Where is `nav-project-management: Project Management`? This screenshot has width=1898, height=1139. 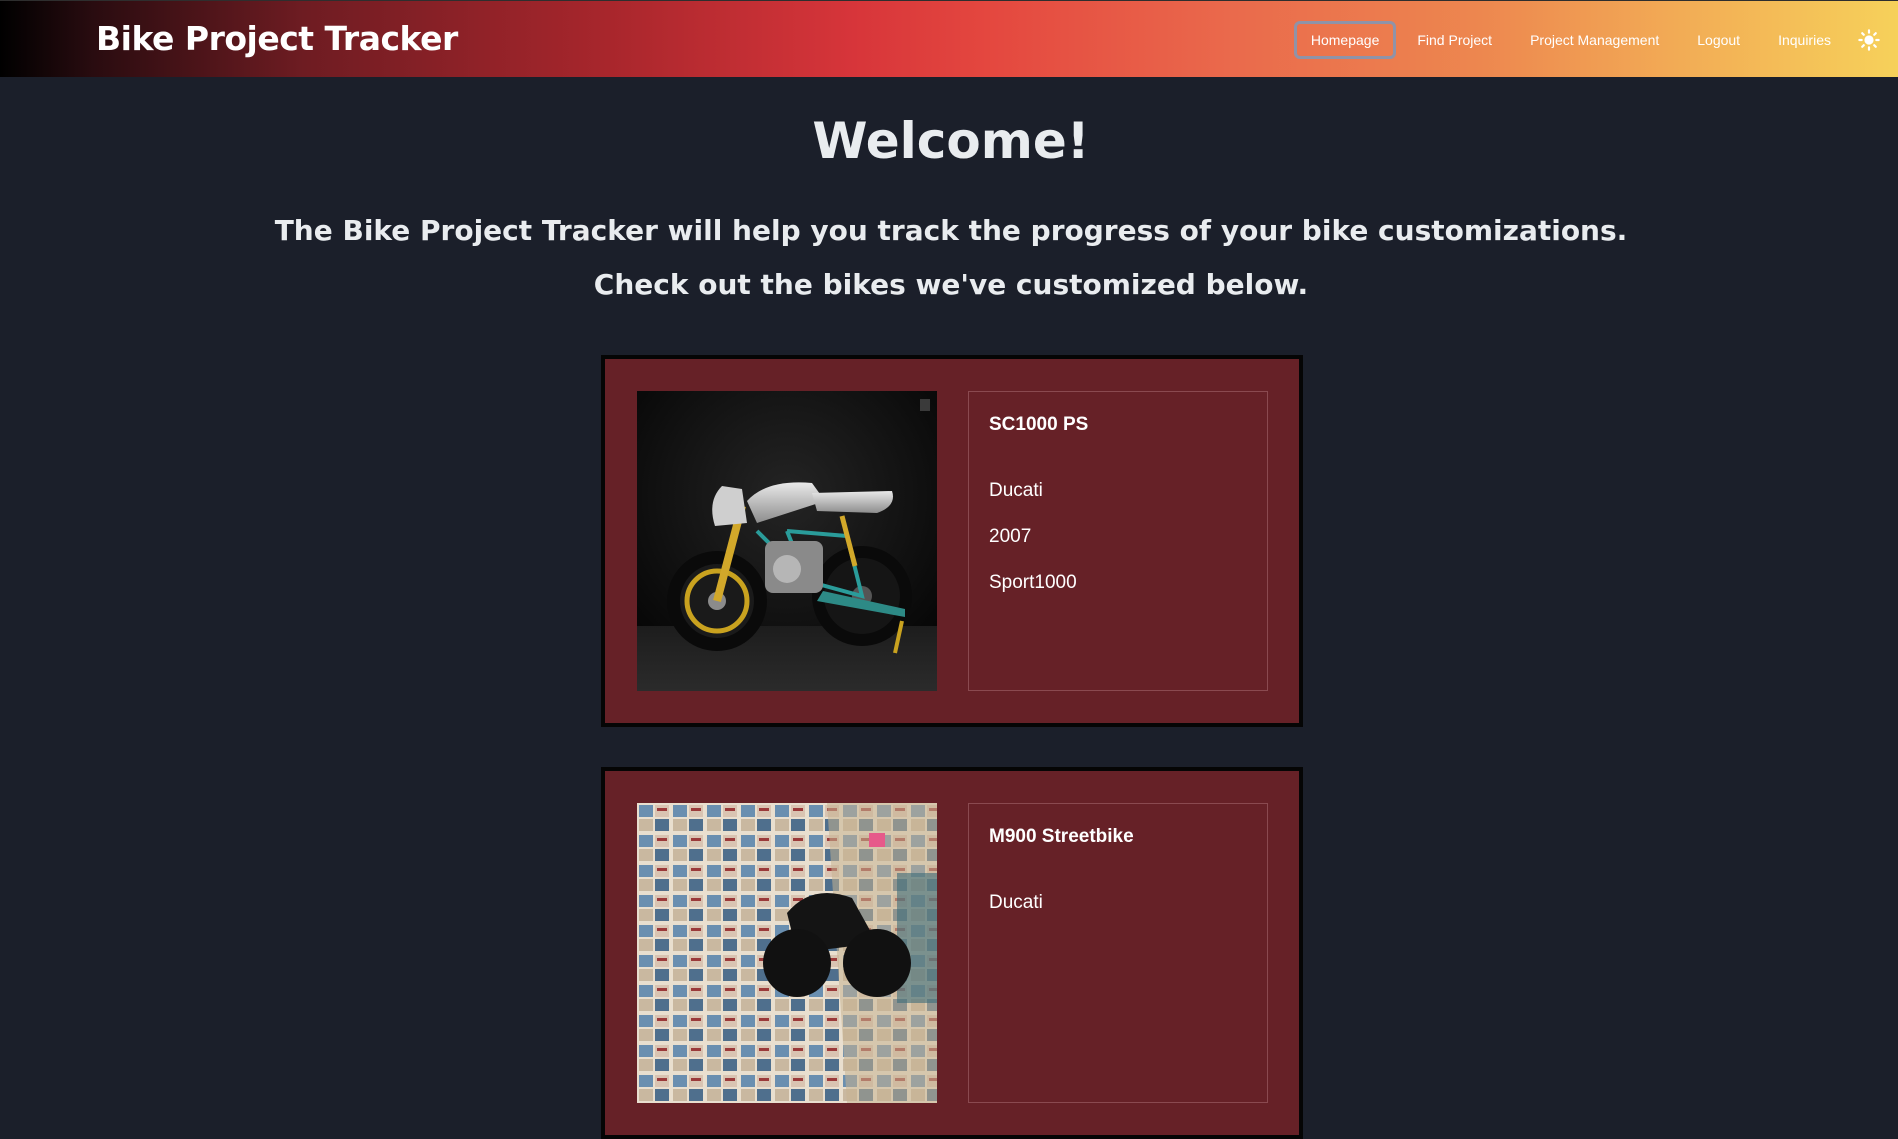 nav-project-management: Project Management is located at coordinates (1594, 40).